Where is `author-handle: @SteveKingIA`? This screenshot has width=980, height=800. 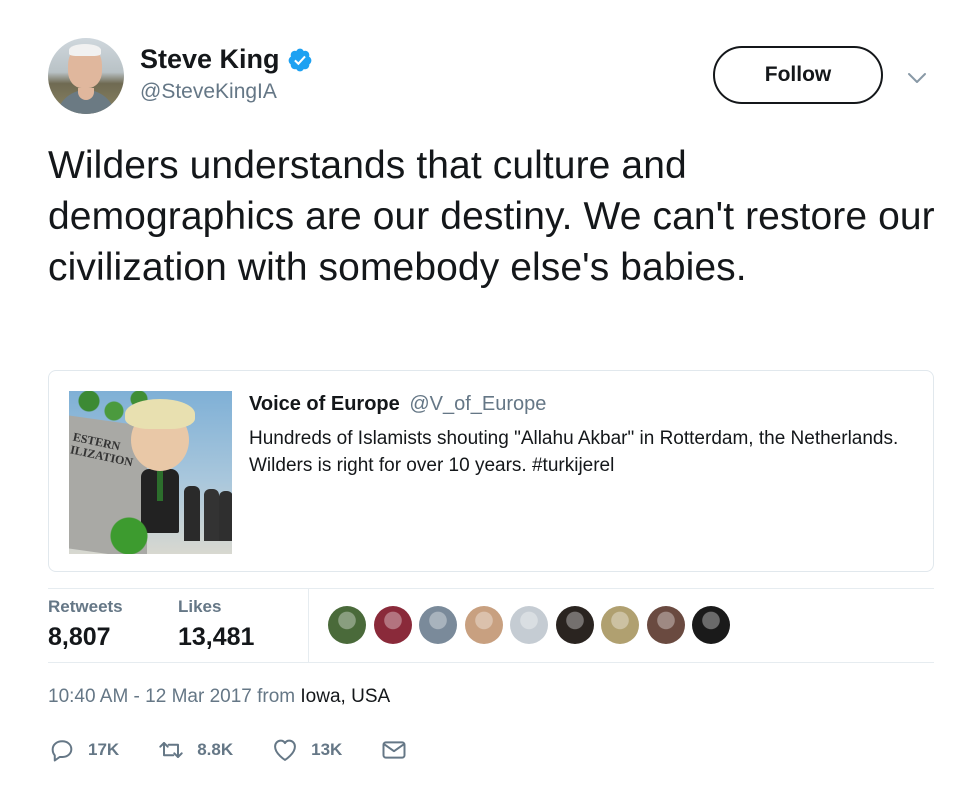 author-handle: @SteveKingIA is located at coordinates (208, 92).